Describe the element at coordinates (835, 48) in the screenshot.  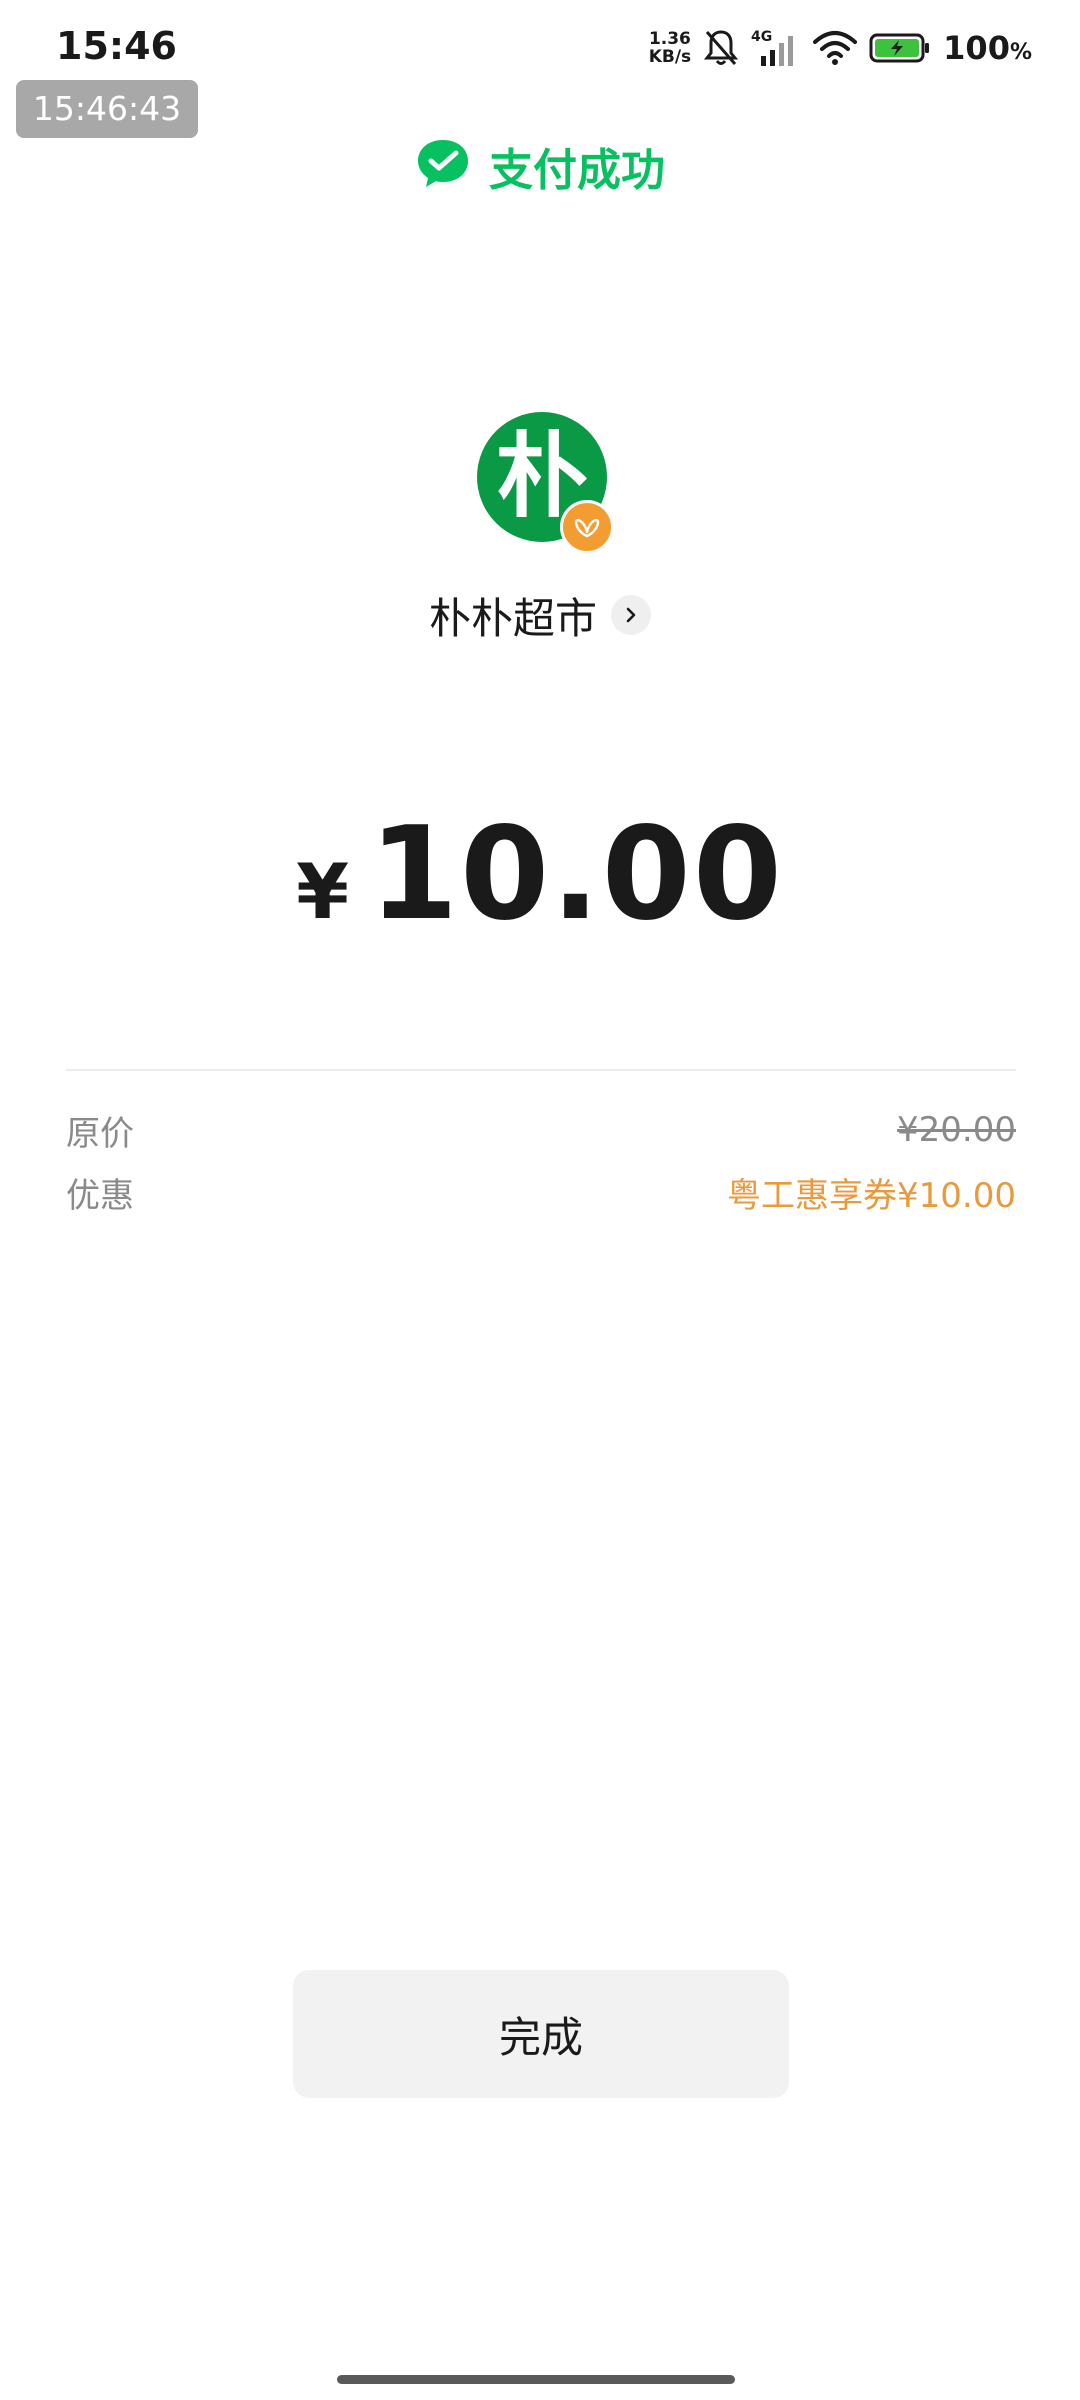
I see `wifi-icon` at that location.